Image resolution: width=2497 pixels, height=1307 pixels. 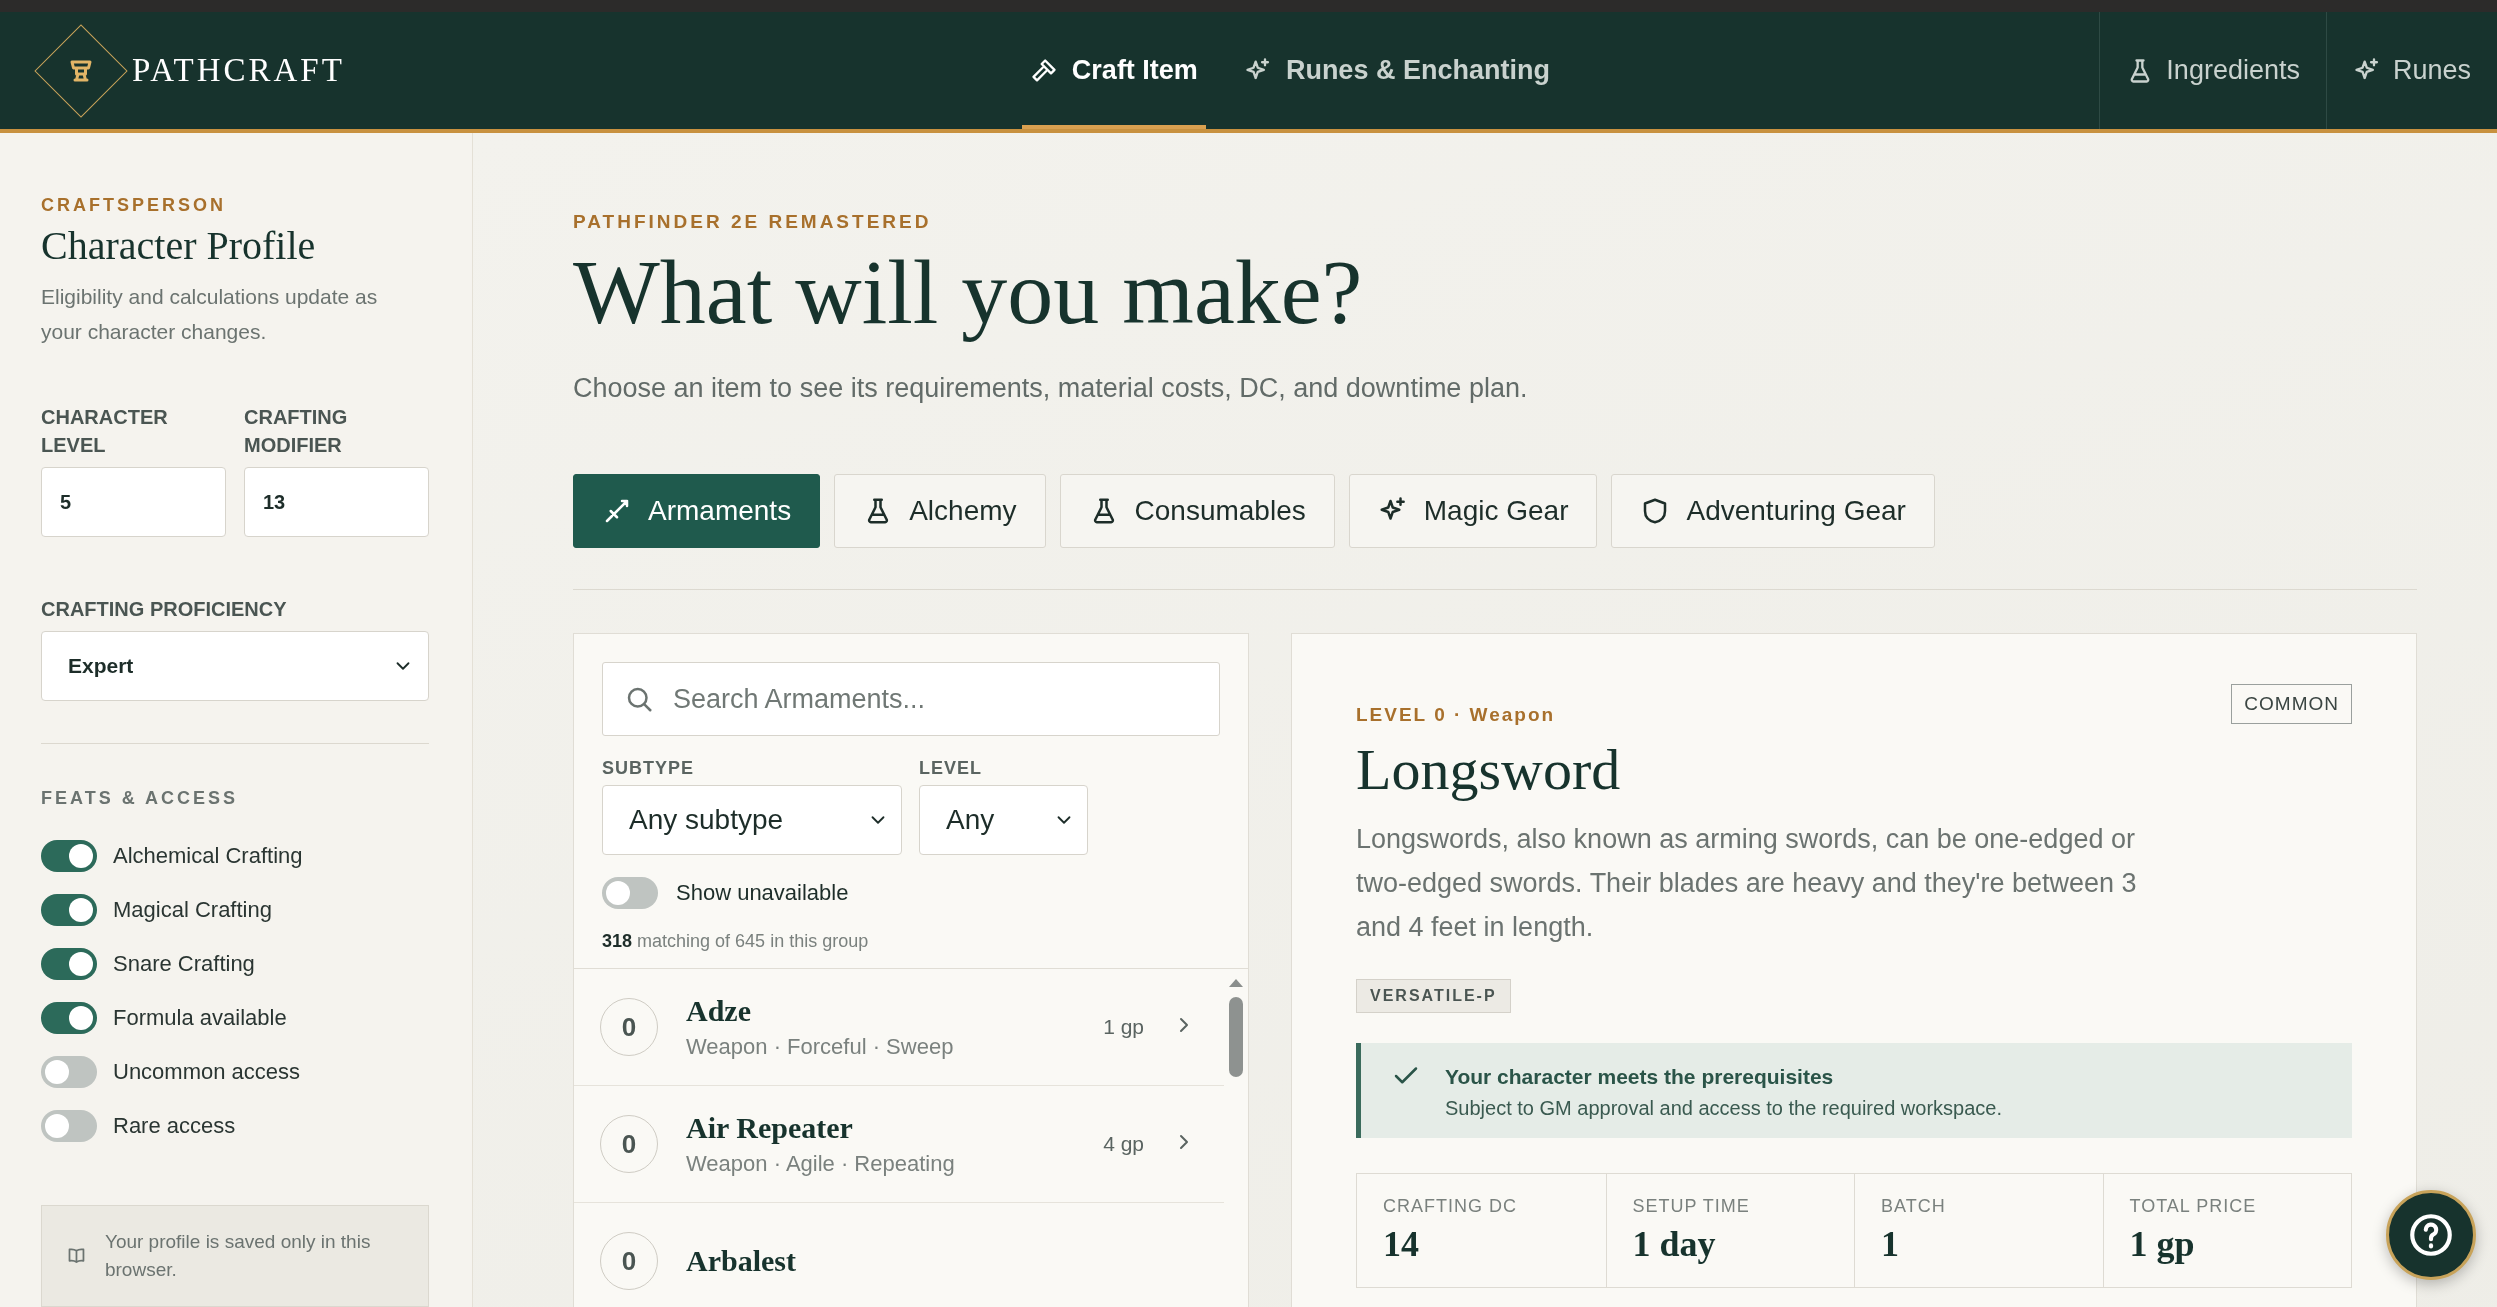 I want to click on item-kicker: LEVEL 0 · Weapon, so click(x=1456, y=715).